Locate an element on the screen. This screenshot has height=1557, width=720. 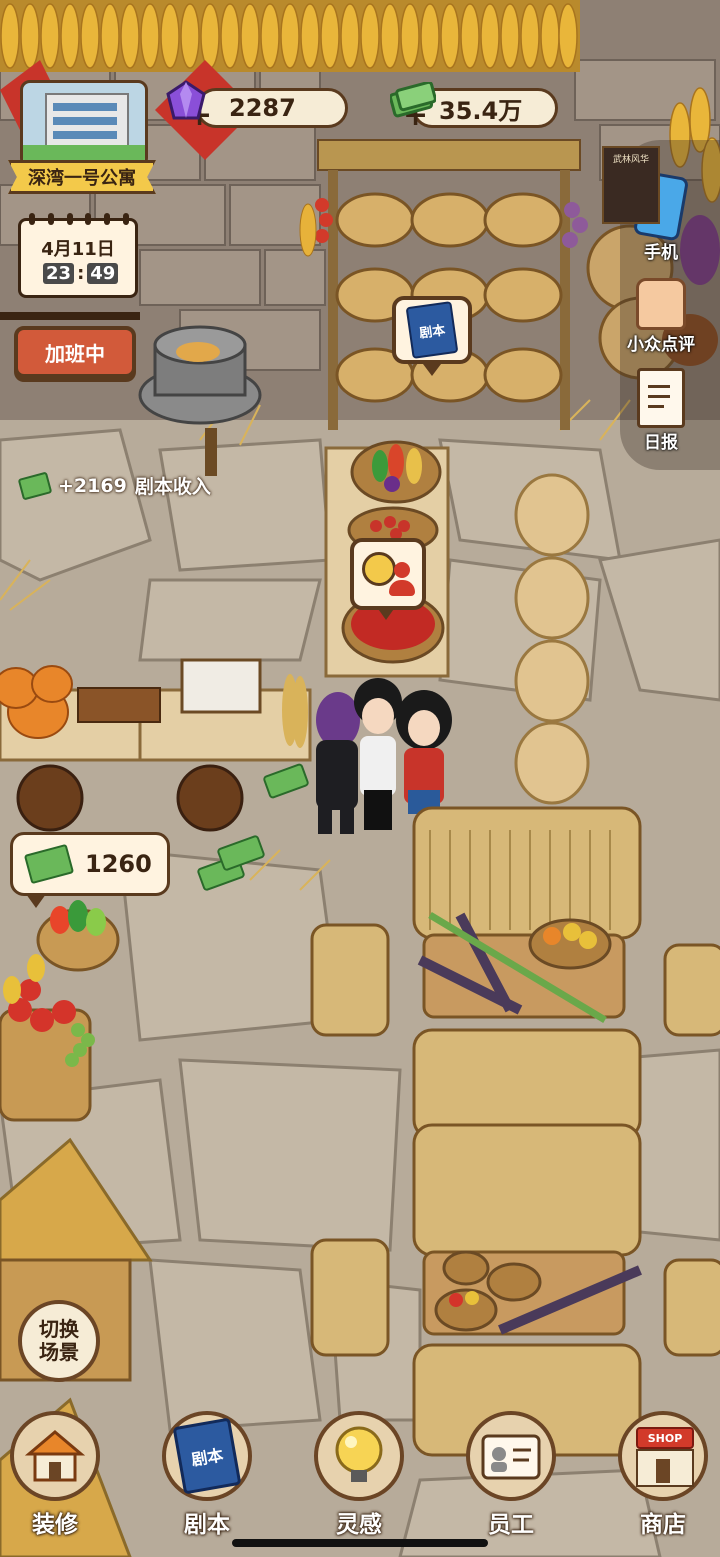
thumbs-up-icon is located at coordinates (661, 304).